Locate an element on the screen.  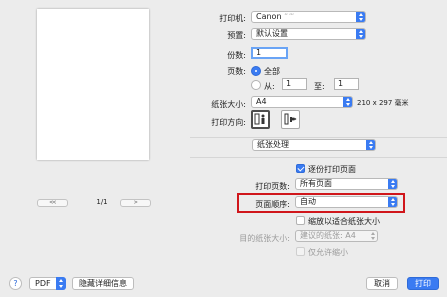
paper-size-label: 纸张大小: is located at coordinates (228, 104).